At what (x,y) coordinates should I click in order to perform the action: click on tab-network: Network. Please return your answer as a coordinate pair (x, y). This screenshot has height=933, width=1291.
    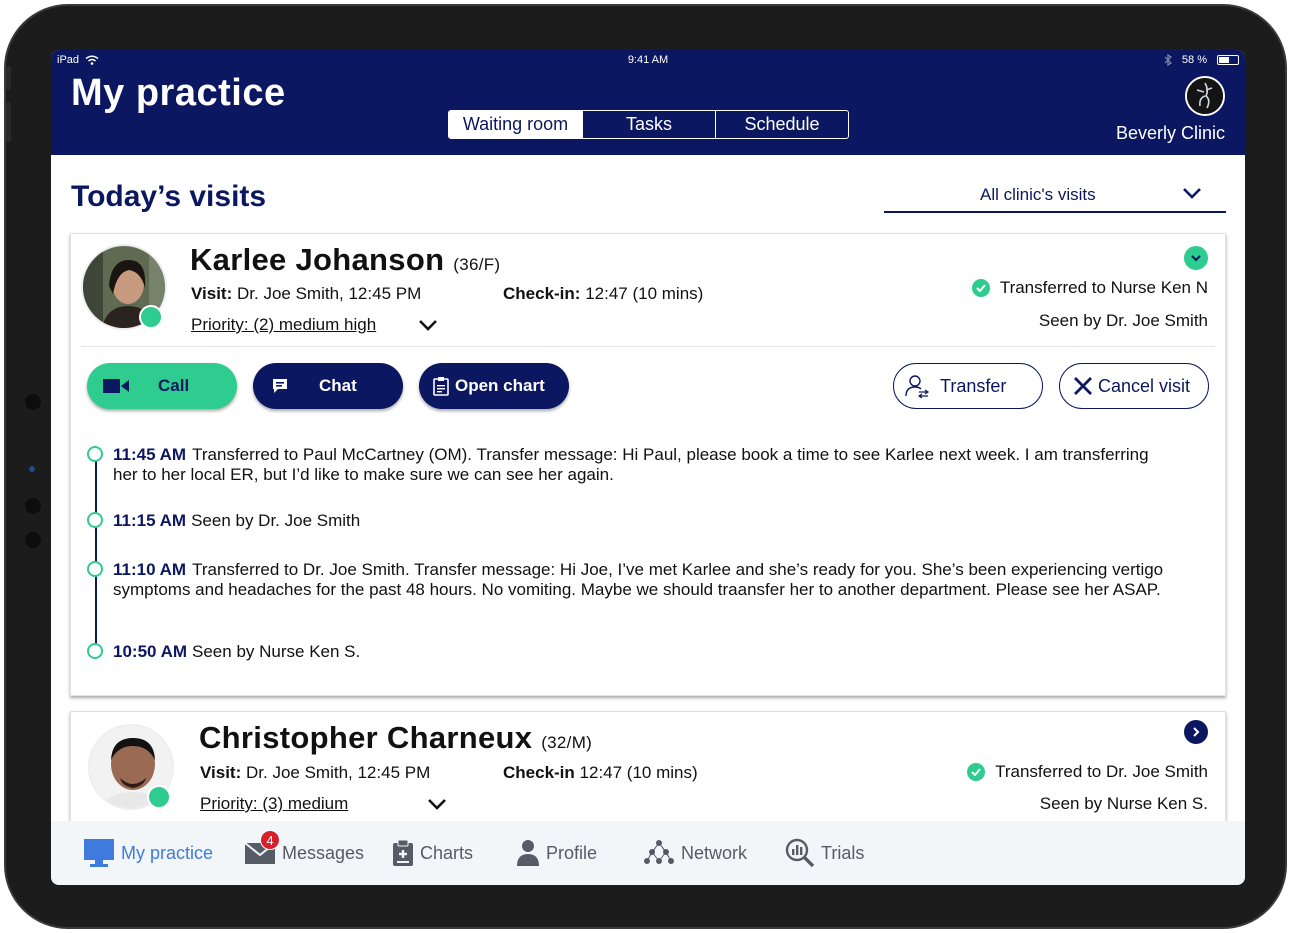
    Looking at the image, I should click on (695, 853).